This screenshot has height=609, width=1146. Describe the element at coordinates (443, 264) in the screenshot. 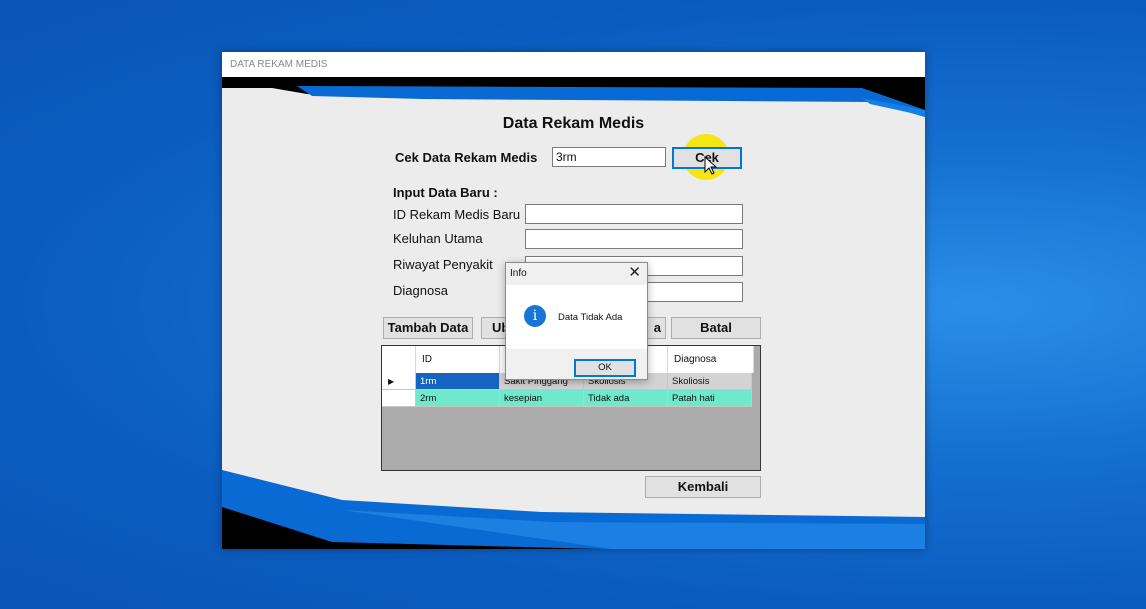

I see `field-label-riwayat: Riwayat Penyakit` at that location.